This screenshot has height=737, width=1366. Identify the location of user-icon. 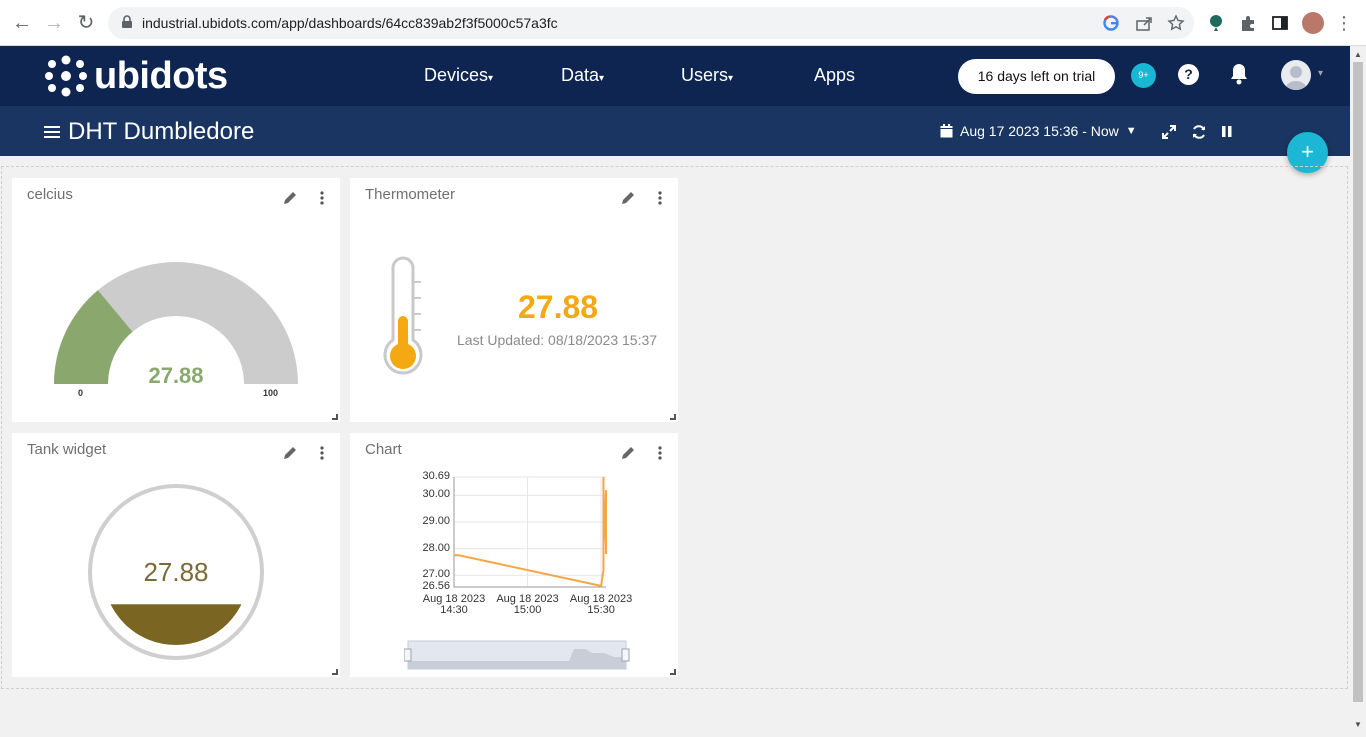
(1296, 78).